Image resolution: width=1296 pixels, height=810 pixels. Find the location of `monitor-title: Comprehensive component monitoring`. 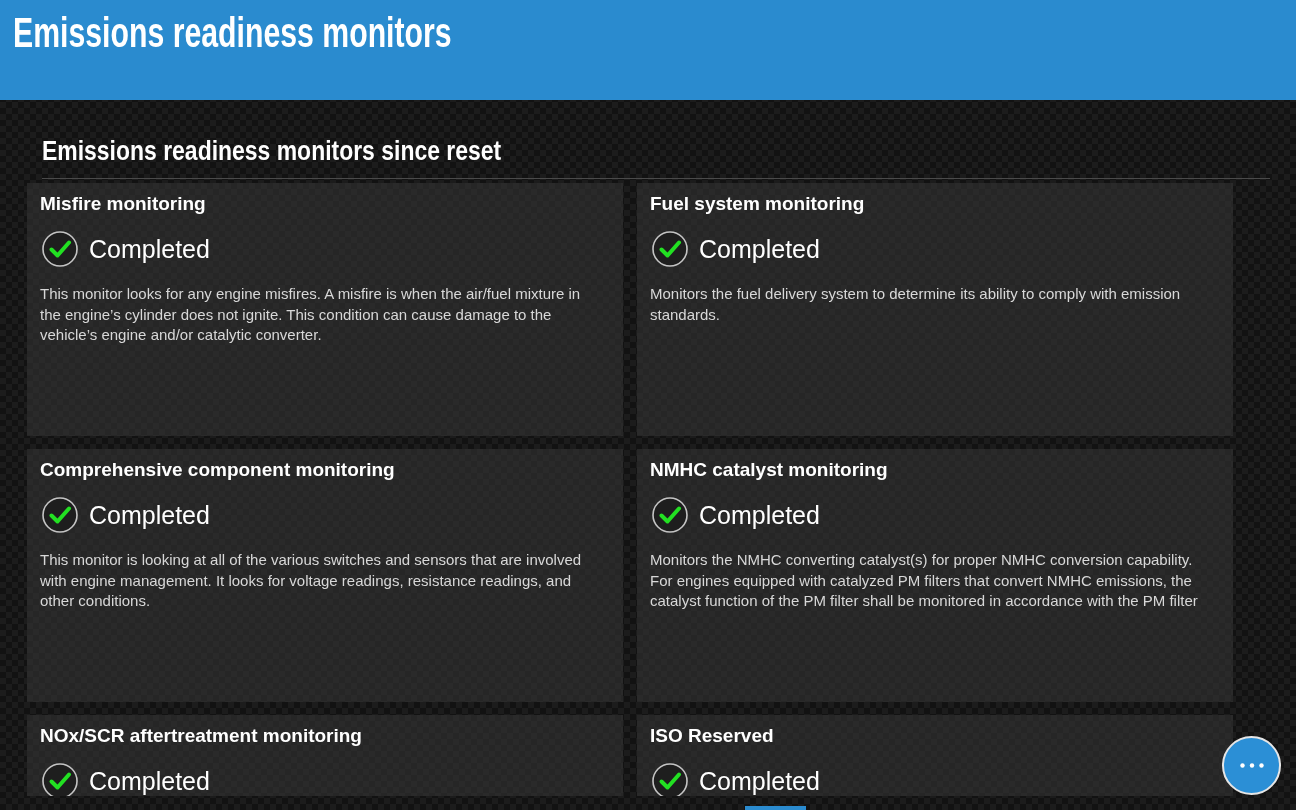

monitor-title: Comprehensive component monitoring is located at coordinates (218, 470).